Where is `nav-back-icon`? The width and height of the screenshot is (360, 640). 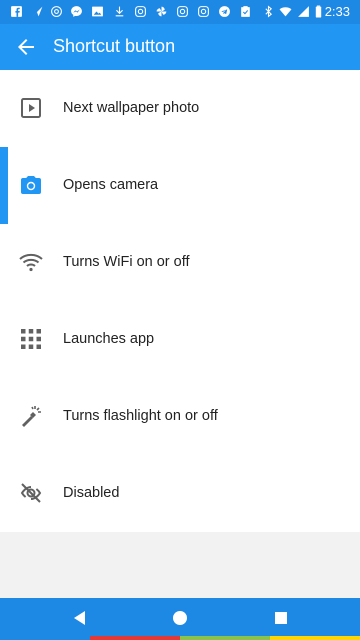
nav-back-icon is located at coordinates (80, 618).